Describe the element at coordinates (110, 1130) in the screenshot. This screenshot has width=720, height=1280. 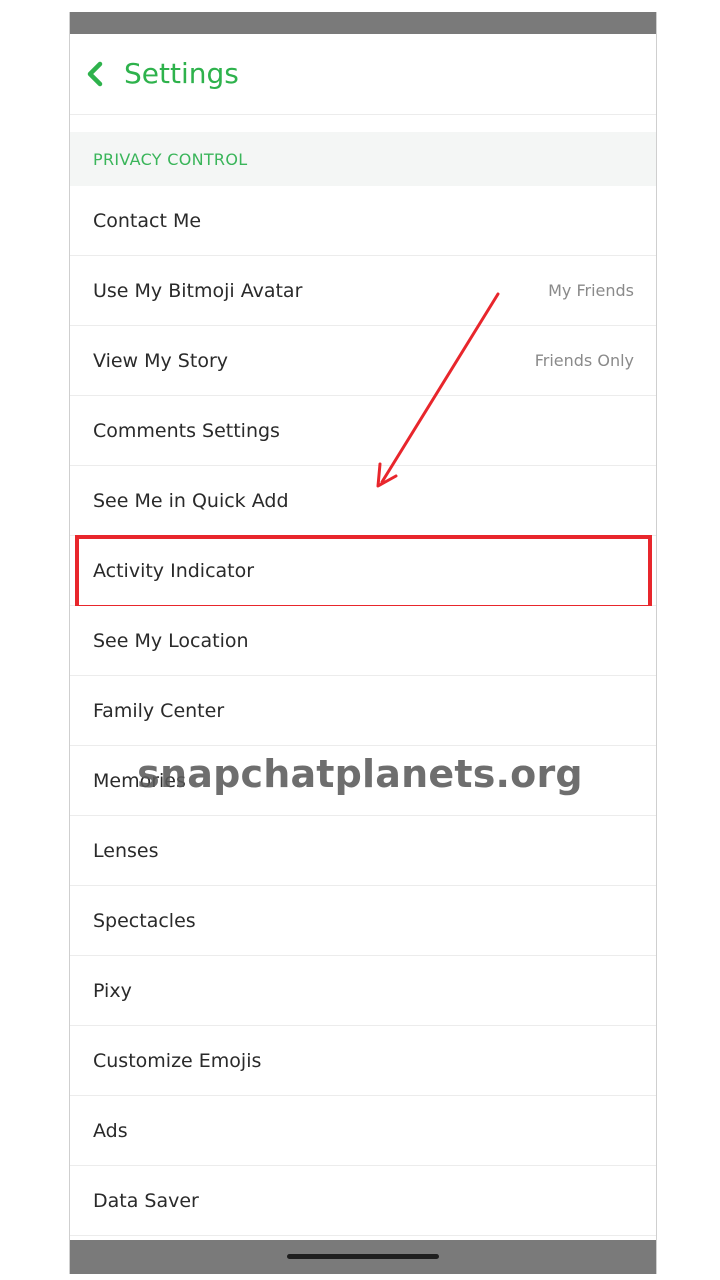
I see `row-label: Ads` at that location.